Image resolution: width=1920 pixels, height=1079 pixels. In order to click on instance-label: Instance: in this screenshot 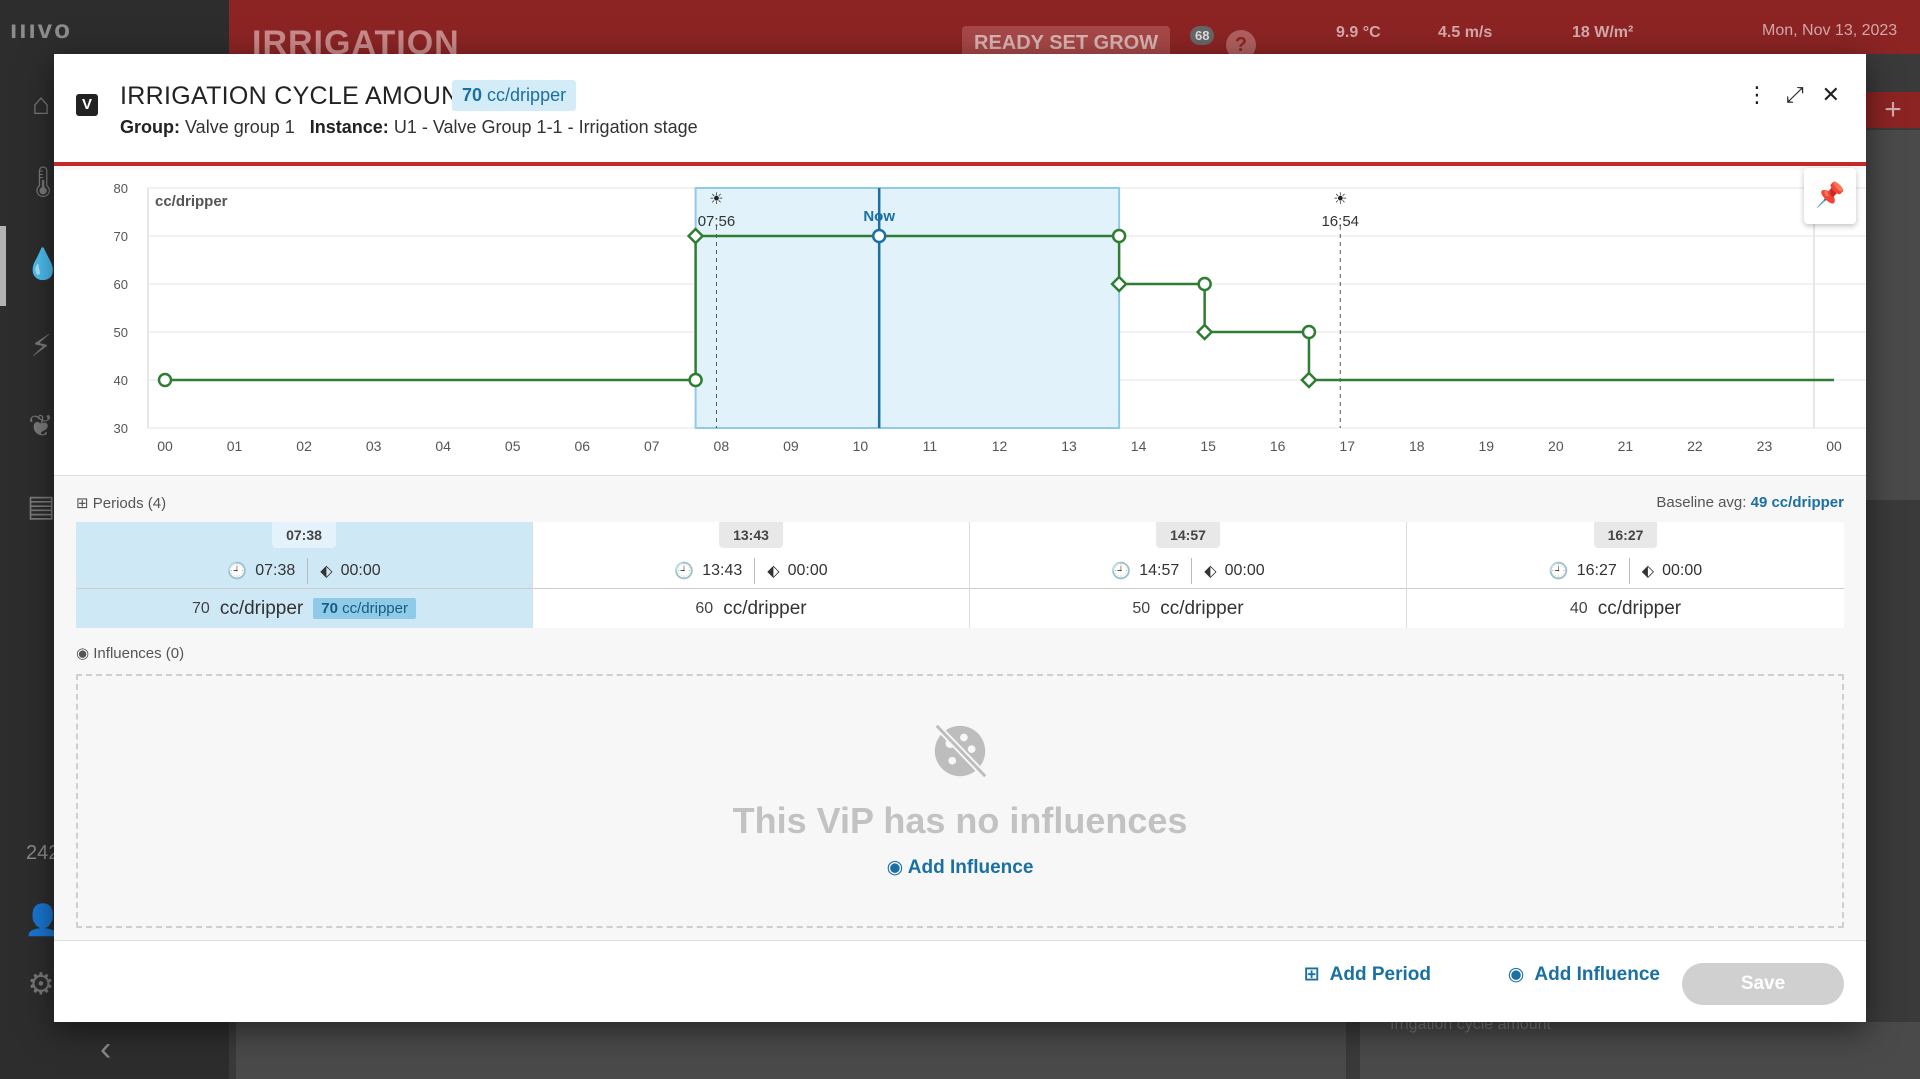, I will do `click(349, 127)`.